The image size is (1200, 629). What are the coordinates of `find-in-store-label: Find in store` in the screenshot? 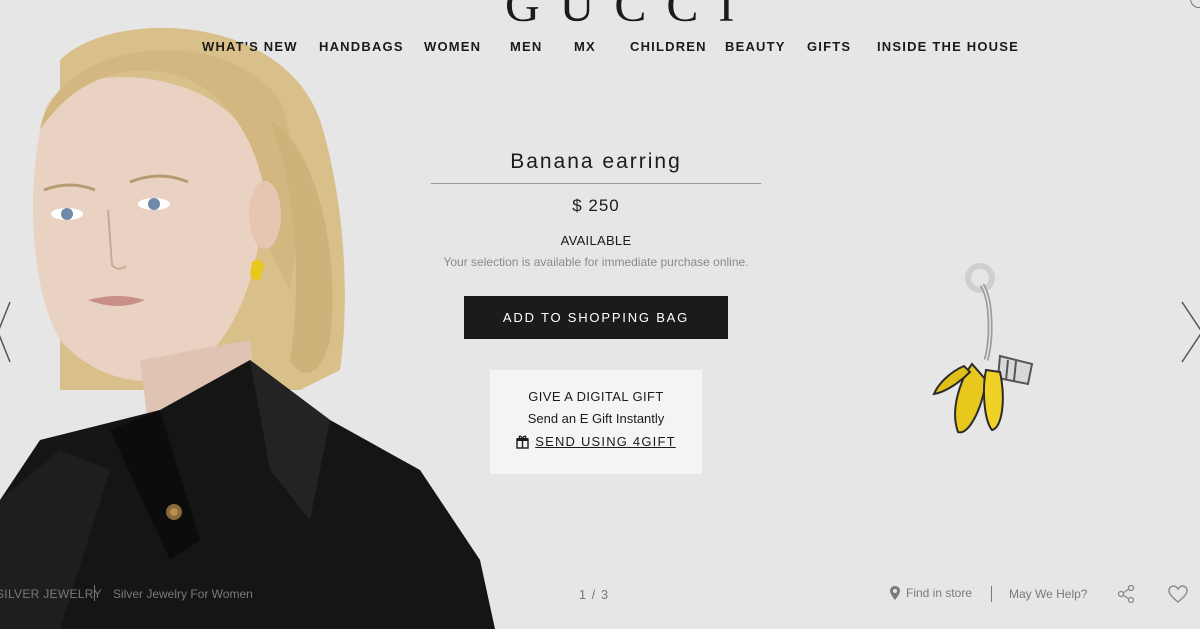 It's located at (939, 593).